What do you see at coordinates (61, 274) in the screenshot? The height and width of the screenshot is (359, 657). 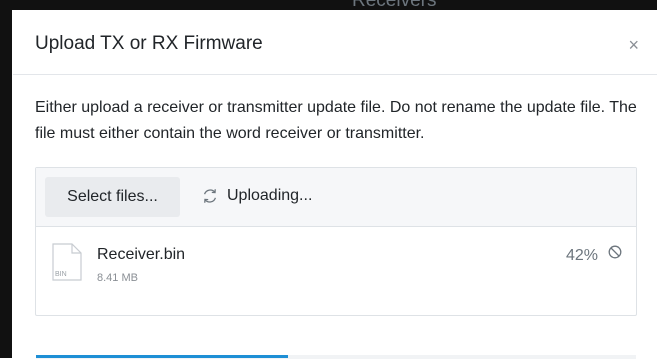 I see `file-type-label: BIN` at bounding box center [61, 274].